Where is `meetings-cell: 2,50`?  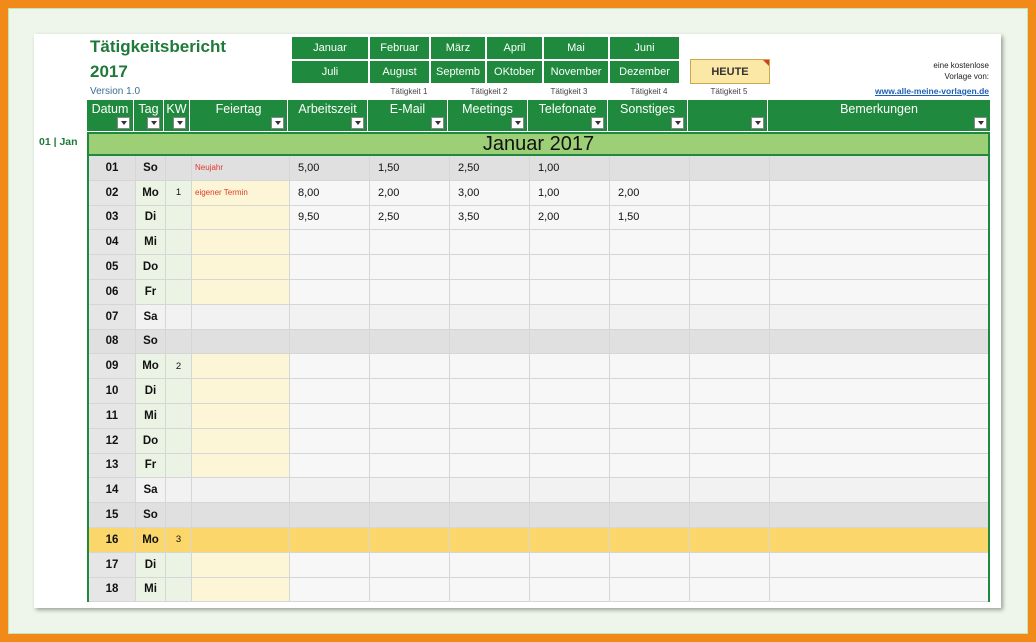
meetings-cell: 2,50 is located at coordinates (490, 168).